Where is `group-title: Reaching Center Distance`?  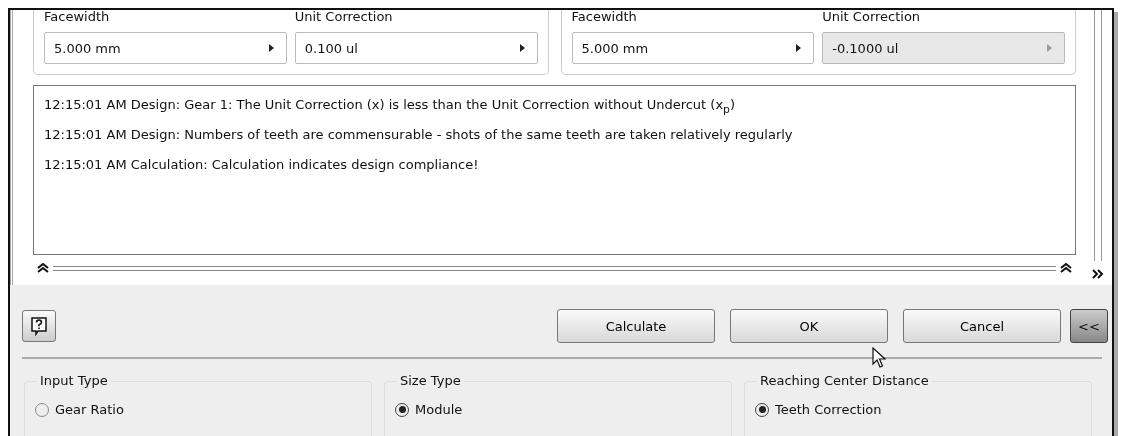 group-title: Reaching Center Distance is located at coordinates (844, 381).